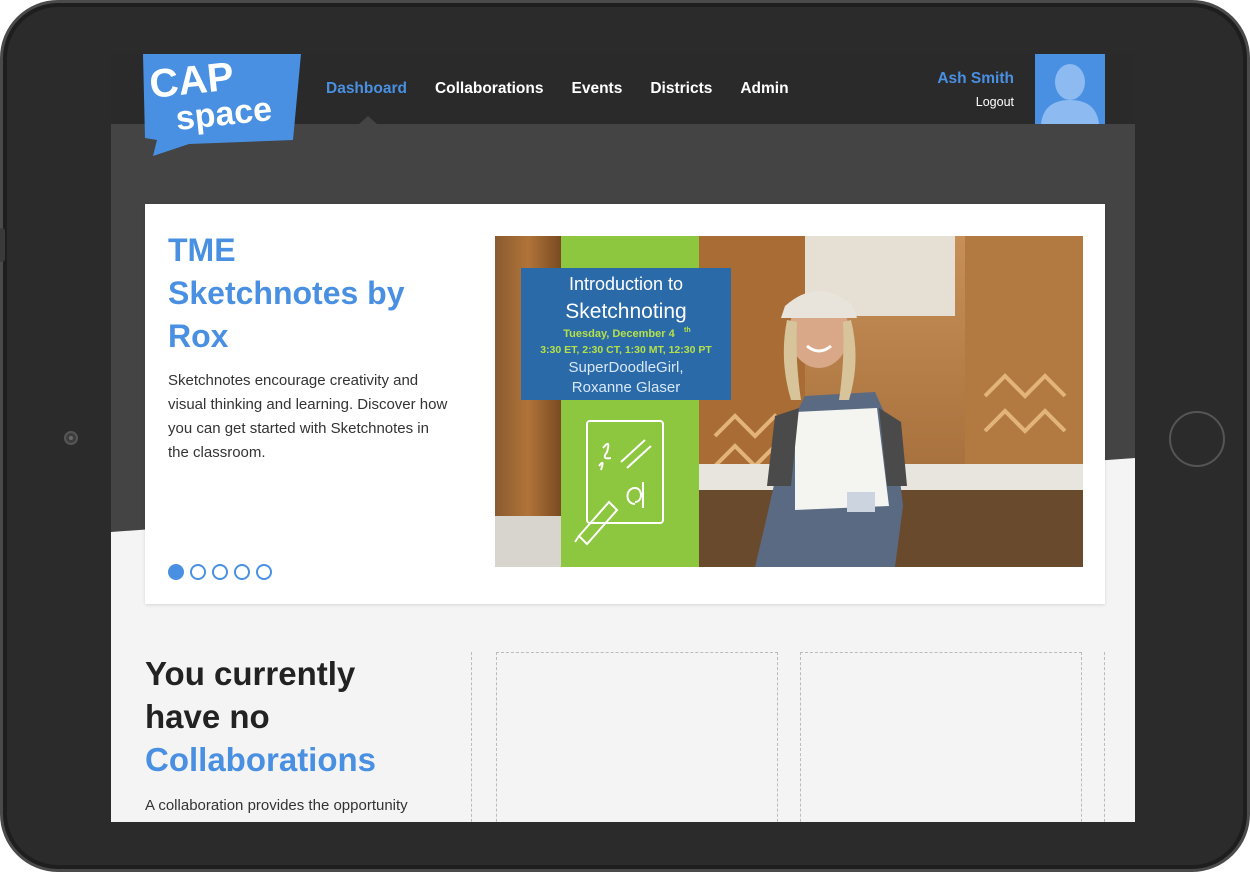  I want to click on nav-dashboard: Dashboard, so click(366, 89).